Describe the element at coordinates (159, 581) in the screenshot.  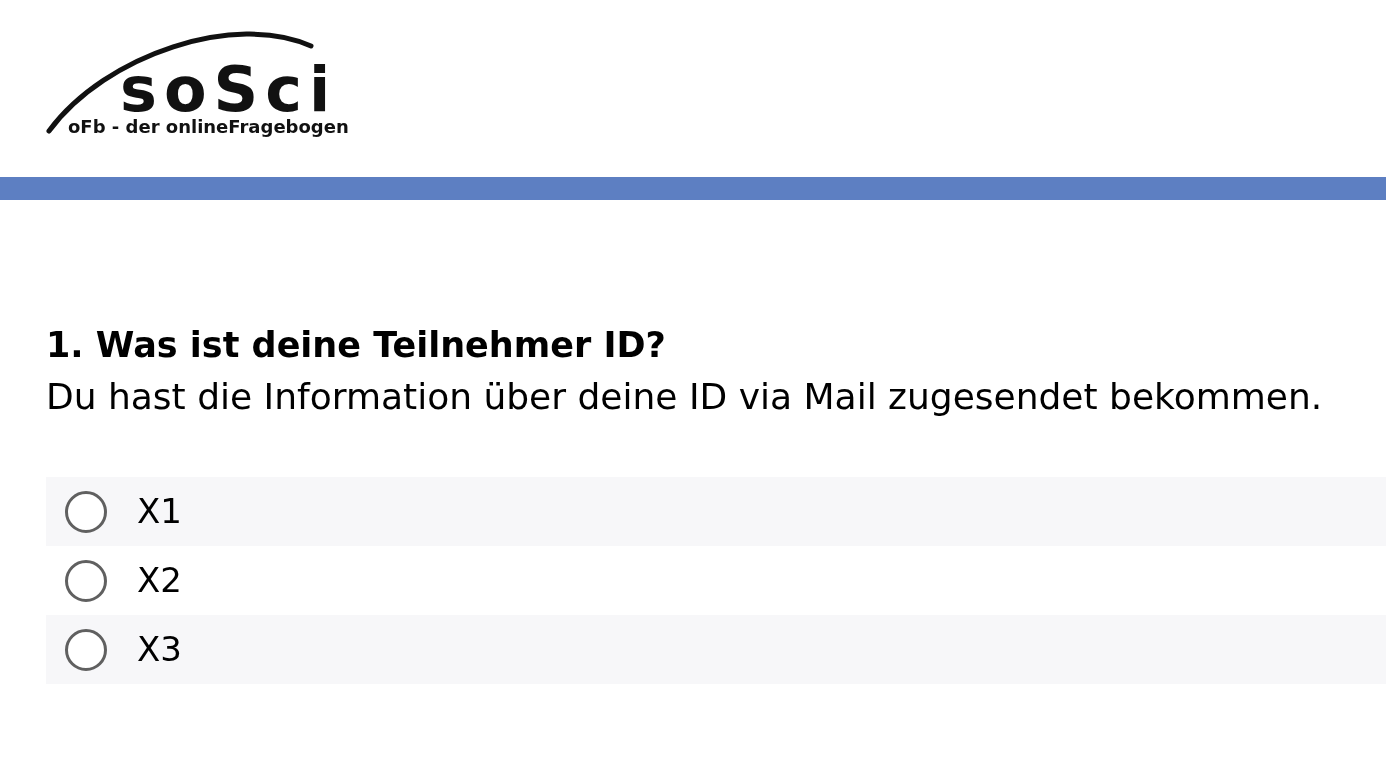
I see `option-label: X2` at that location.